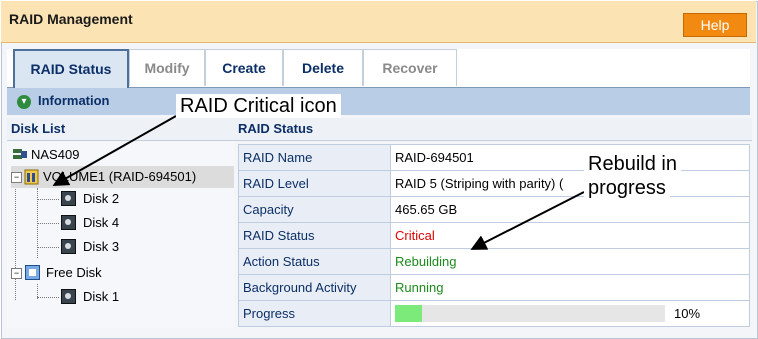 This screenshot has height=339, width=758. I want to click on tree-label-disk: Disk 1, so click(101, 296).